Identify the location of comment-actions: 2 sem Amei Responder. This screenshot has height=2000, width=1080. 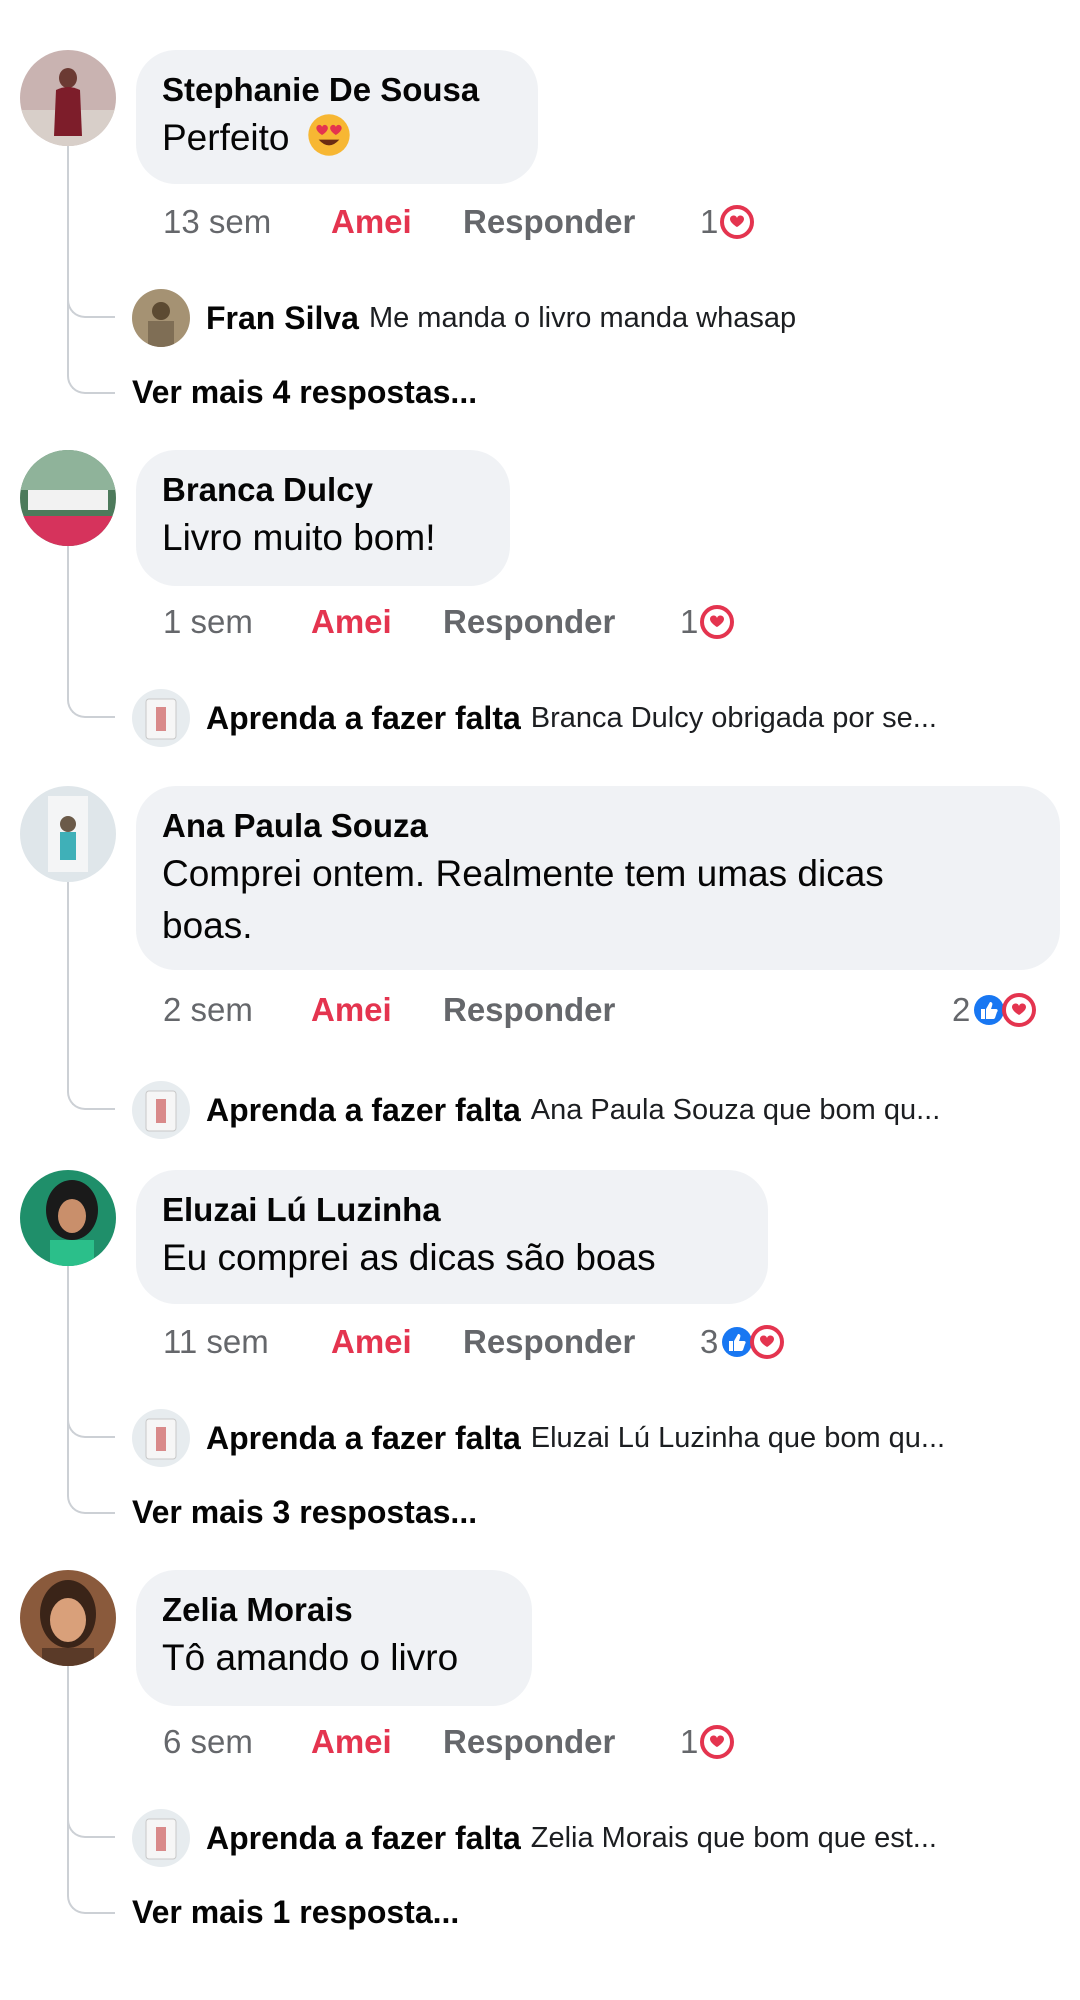
(389, 1010).